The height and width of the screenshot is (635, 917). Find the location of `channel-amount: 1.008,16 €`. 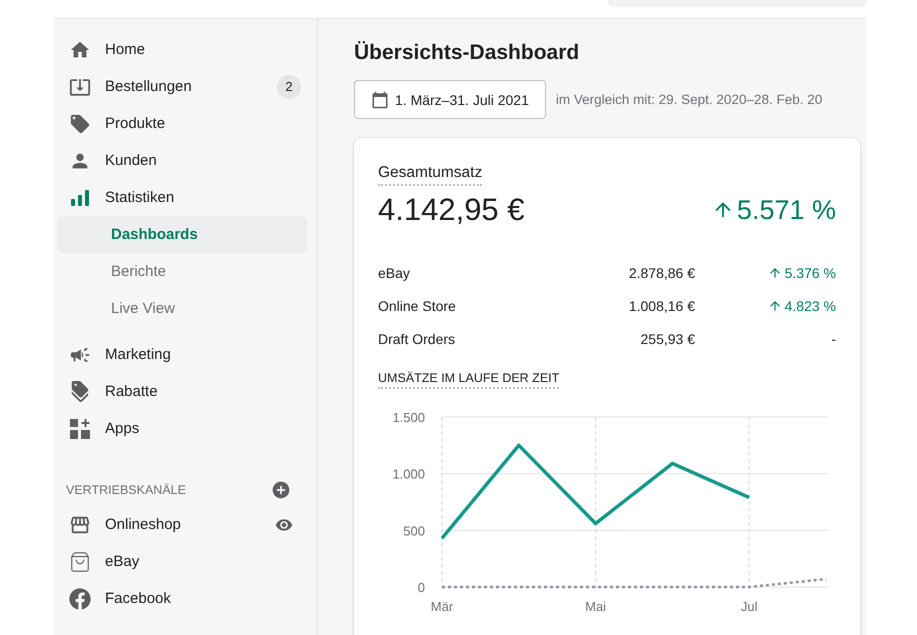

channel-amount: 1.008,16 € is located at coordinates (661, 306).